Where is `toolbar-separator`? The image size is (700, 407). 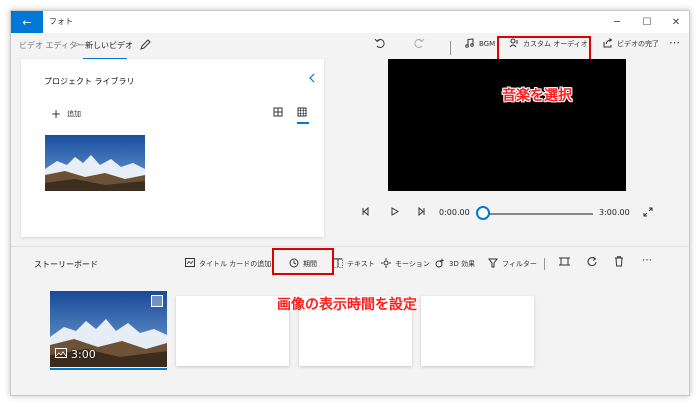
toolbar-separator is located at coordinates (450, 48).